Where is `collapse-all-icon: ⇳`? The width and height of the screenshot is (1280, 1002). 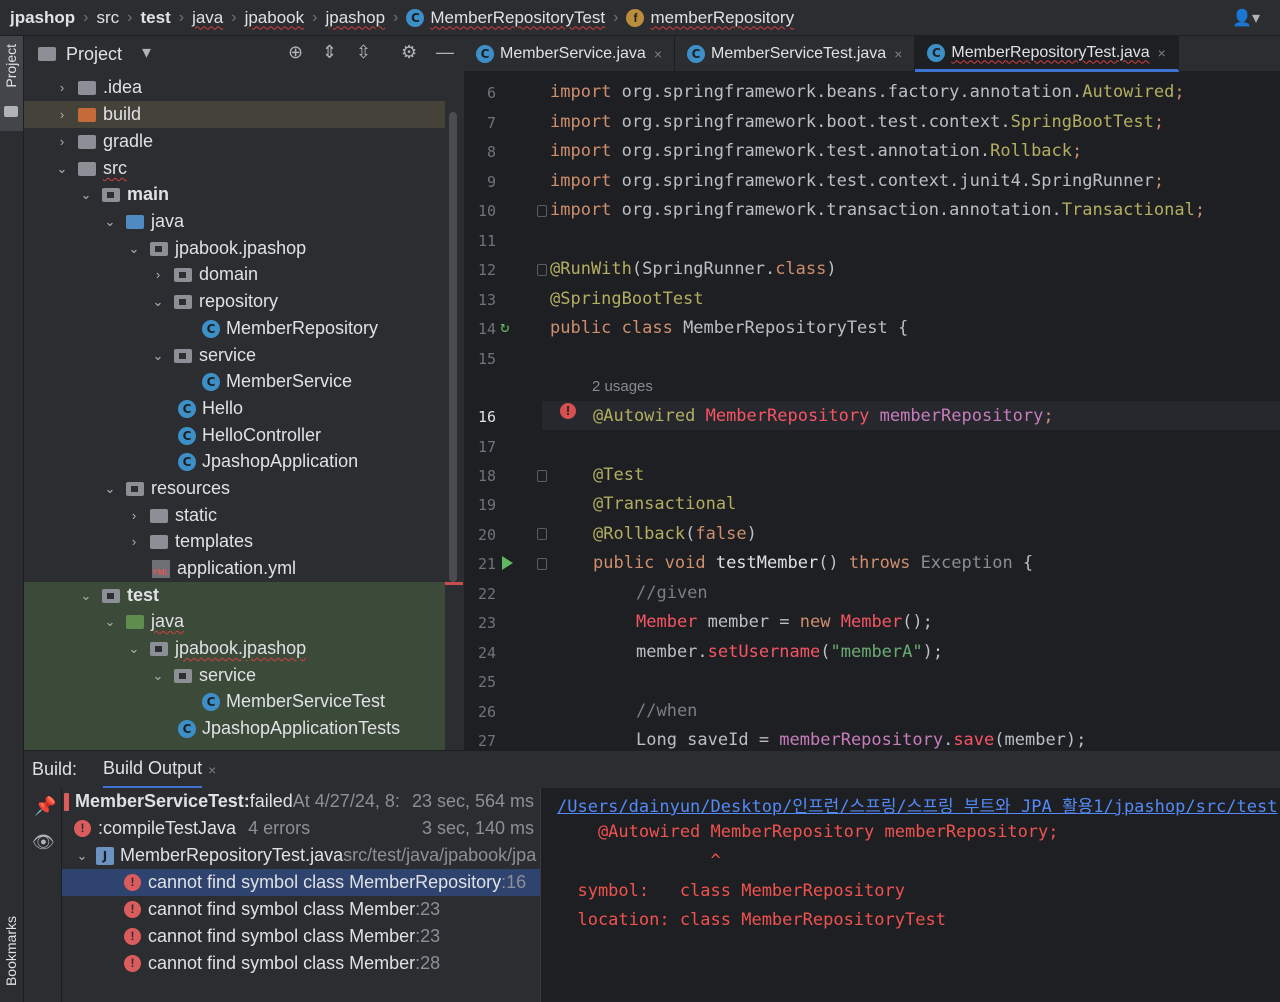 collapse-all-icon: ⇳ is located at coordinates (363, 52).